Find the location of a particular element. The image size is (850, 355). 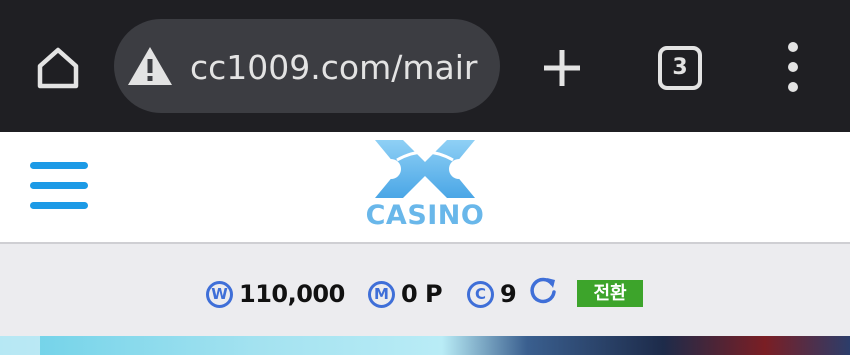

mileage-balance: M 0 P is located at coordinates (405, 294).